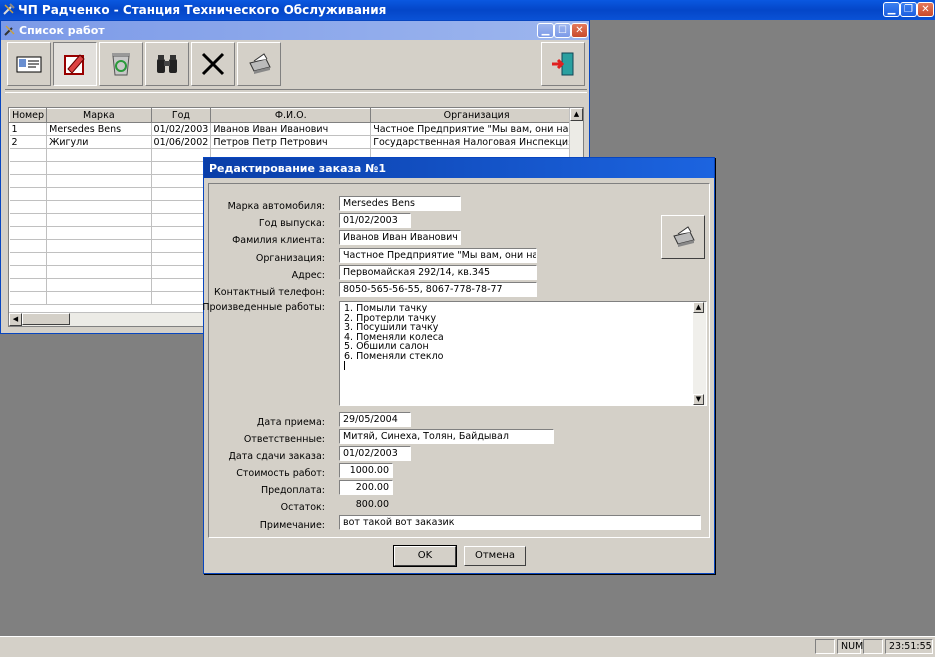 This screenshot has height=657, width=935. Describe the element at coordinates (291, 115) in the screenshot. I see `column-header-name: Ф.И.О.` at that location.